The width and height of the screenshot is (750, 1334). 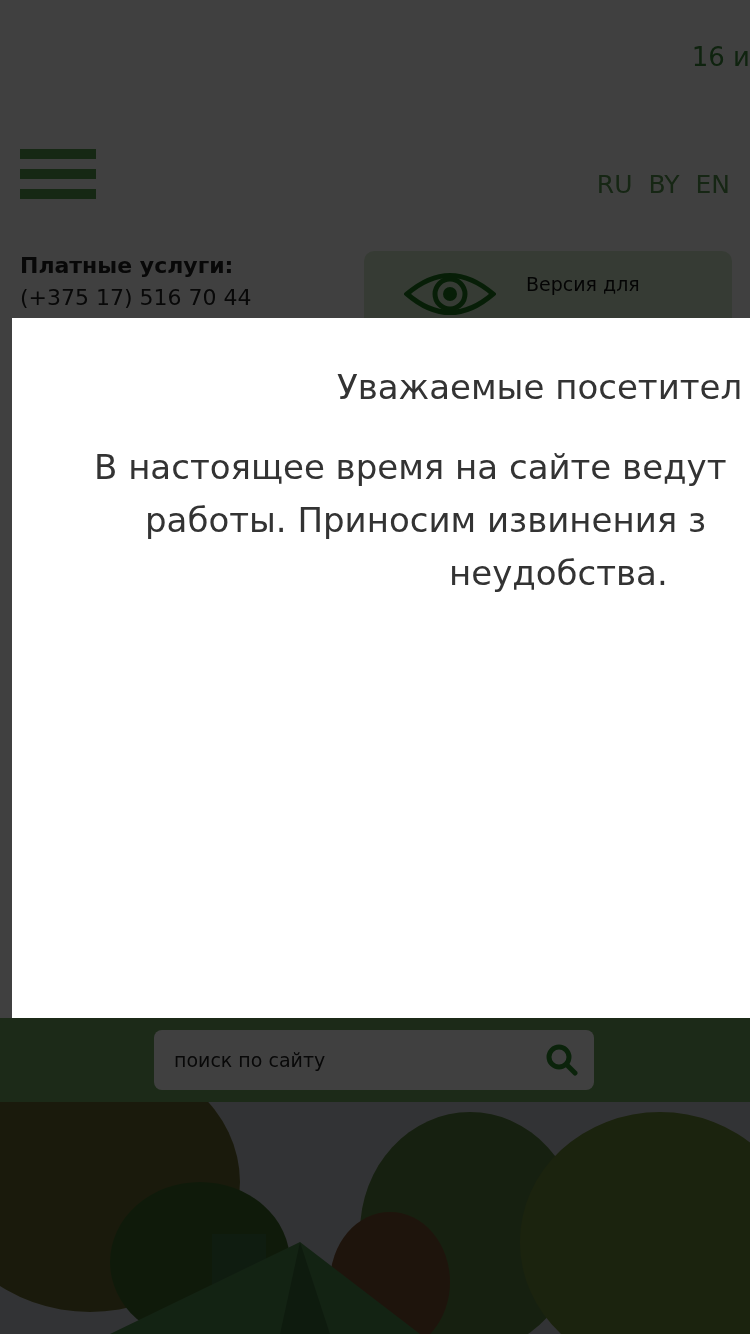 What do you see at coordinates (127, 266) in the screenshot?
I see `contacts-label: Платные услуги:` at bounding box center [127, 266].